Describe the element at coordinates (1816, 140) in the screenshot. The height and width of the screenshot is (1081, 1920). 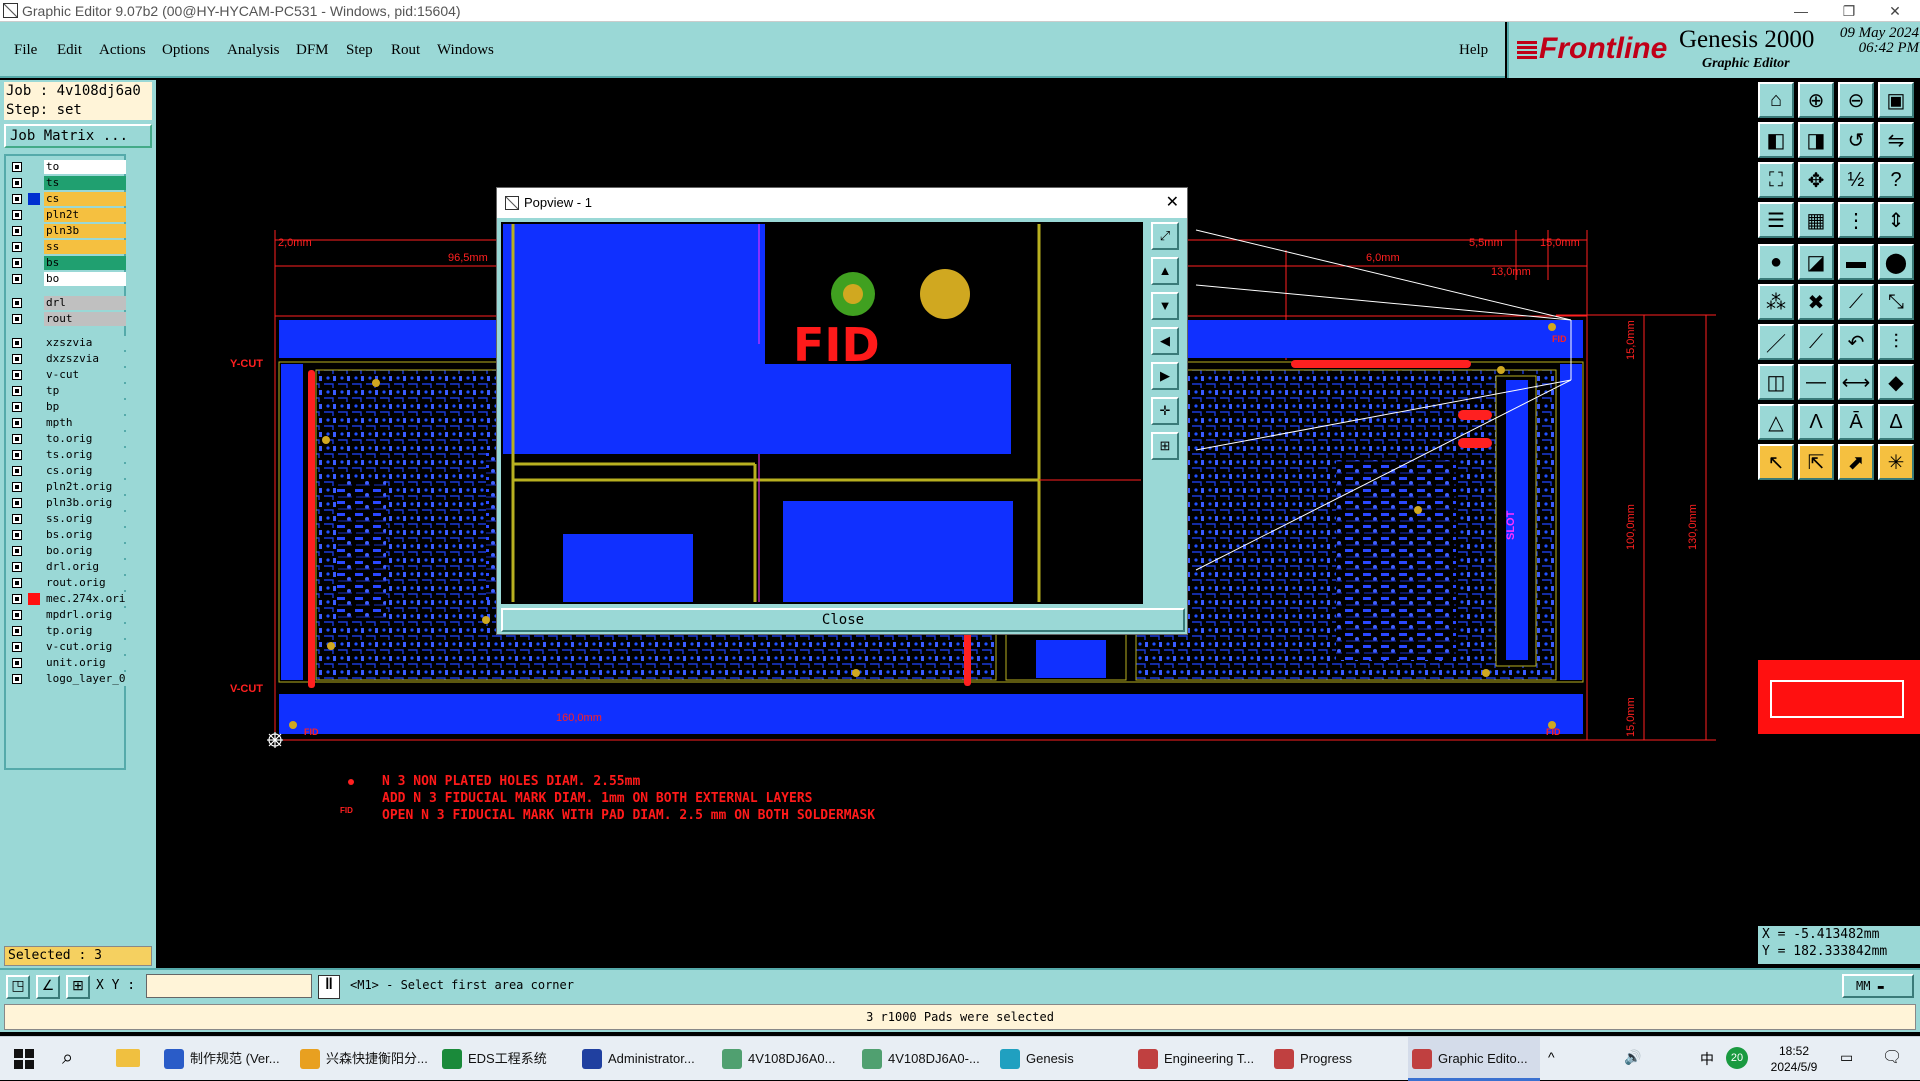
I see `pan-right-icon: ◨` at that location.